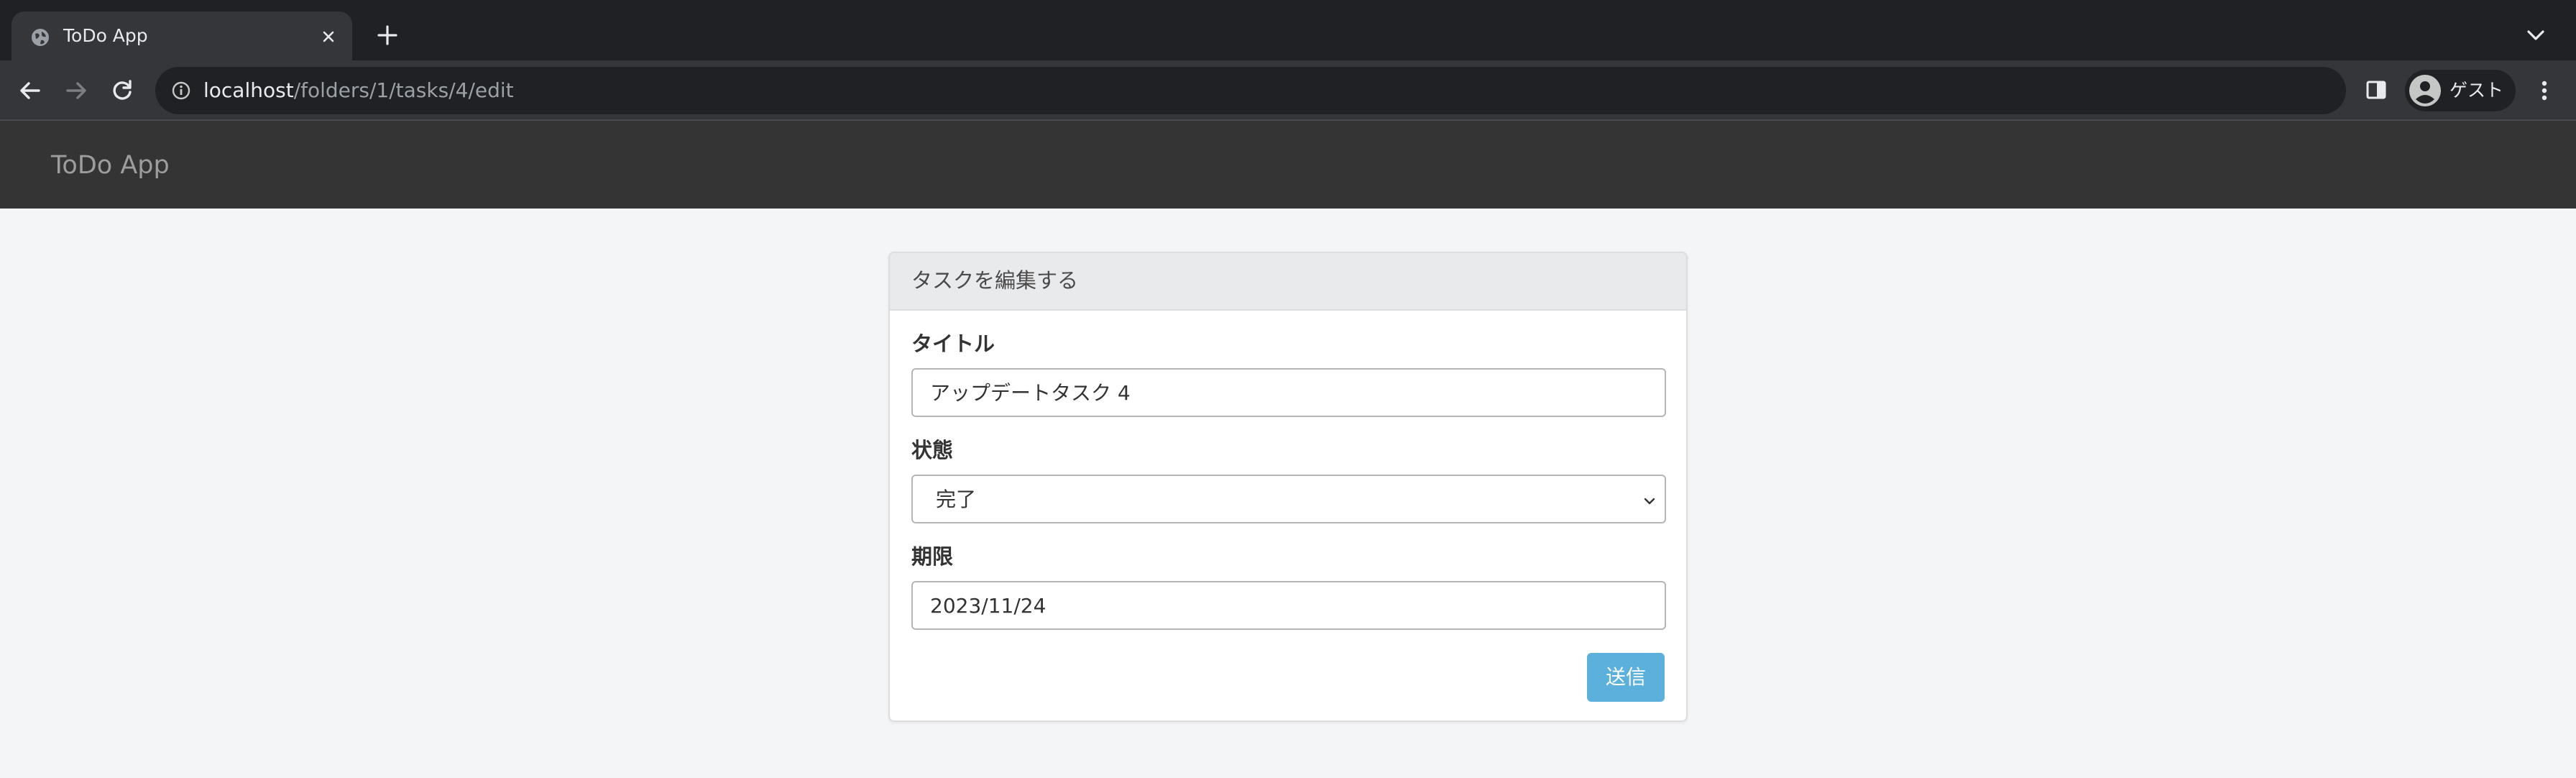  What do you see at coordinates (2544, 90) in the screenshot?
I see `more-vertical-icon` at bounding box center [2544, 90].